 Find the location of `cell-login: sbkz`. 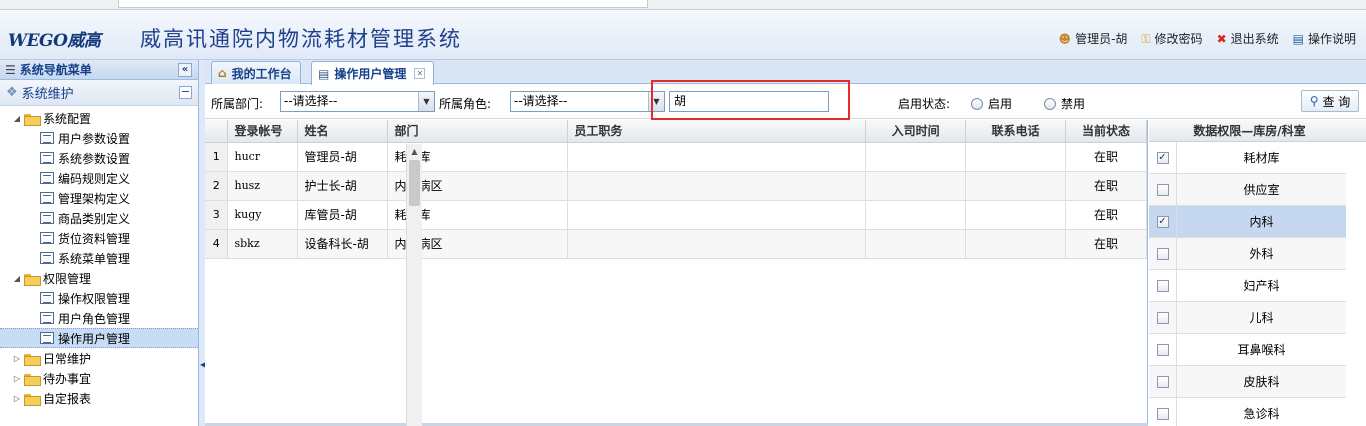

cell-login: sbkz is located at coordinates (263, 244).